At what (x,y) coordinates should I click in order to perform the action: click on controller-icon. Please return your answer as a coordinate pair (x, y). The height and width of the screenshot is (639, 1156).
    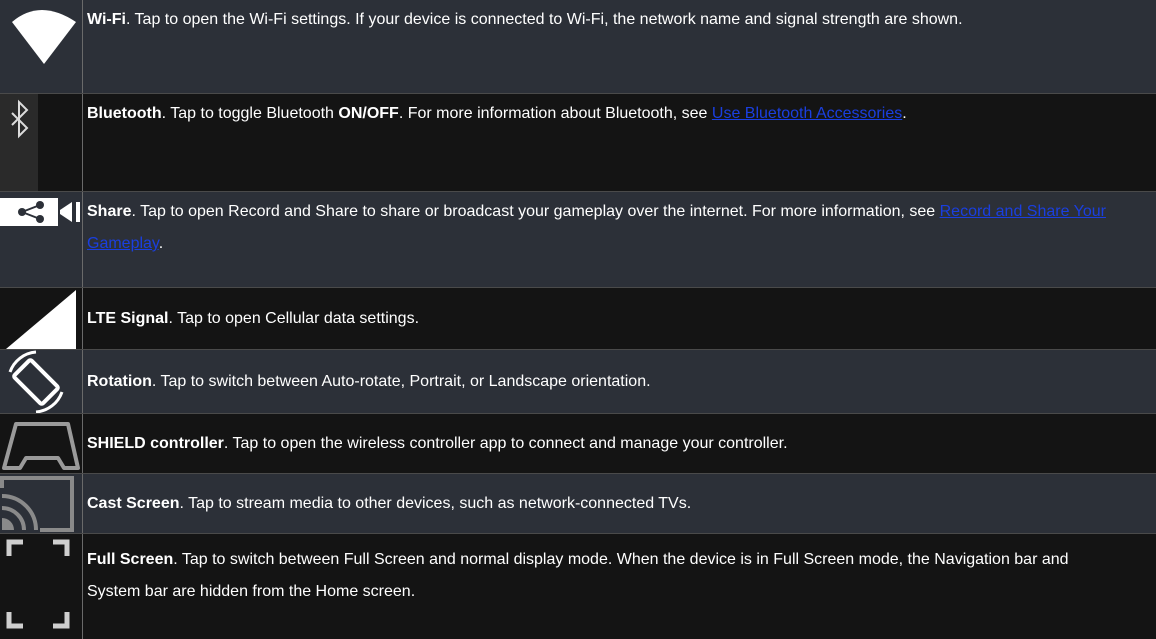
    Looking at the image, I should click on (41, 446).